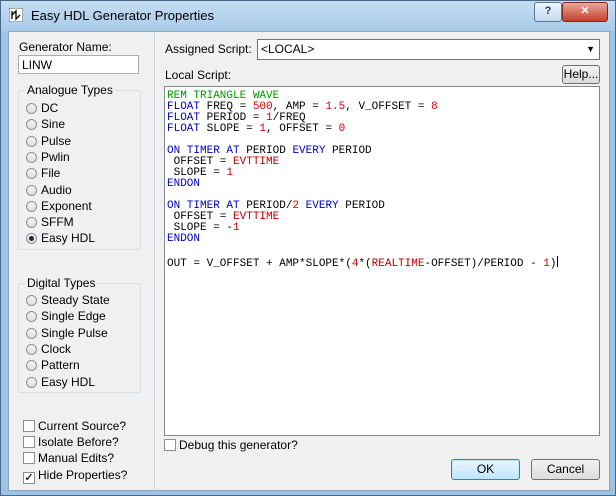 This screenshot has height=496, width=616. Describe the element at coordinates (70, 90) in the screenshot. I see `analogue-types-title: Analogue Types` at that location.